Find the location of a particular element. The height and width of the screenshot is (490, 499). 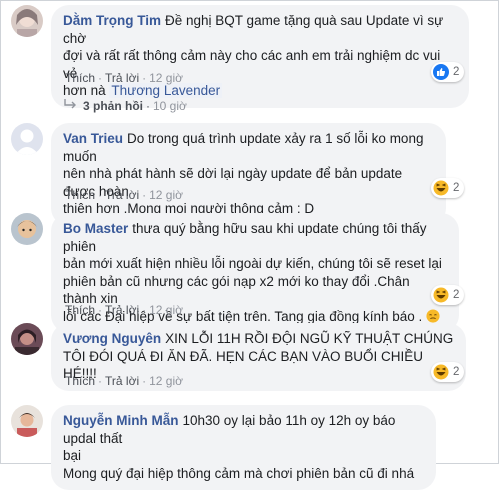

comment-text-line: XIN LỖI 11H RỒI ĐỘI NGŨ KỸ THUẬT CHÚNG is located at coordinates (309, 338).